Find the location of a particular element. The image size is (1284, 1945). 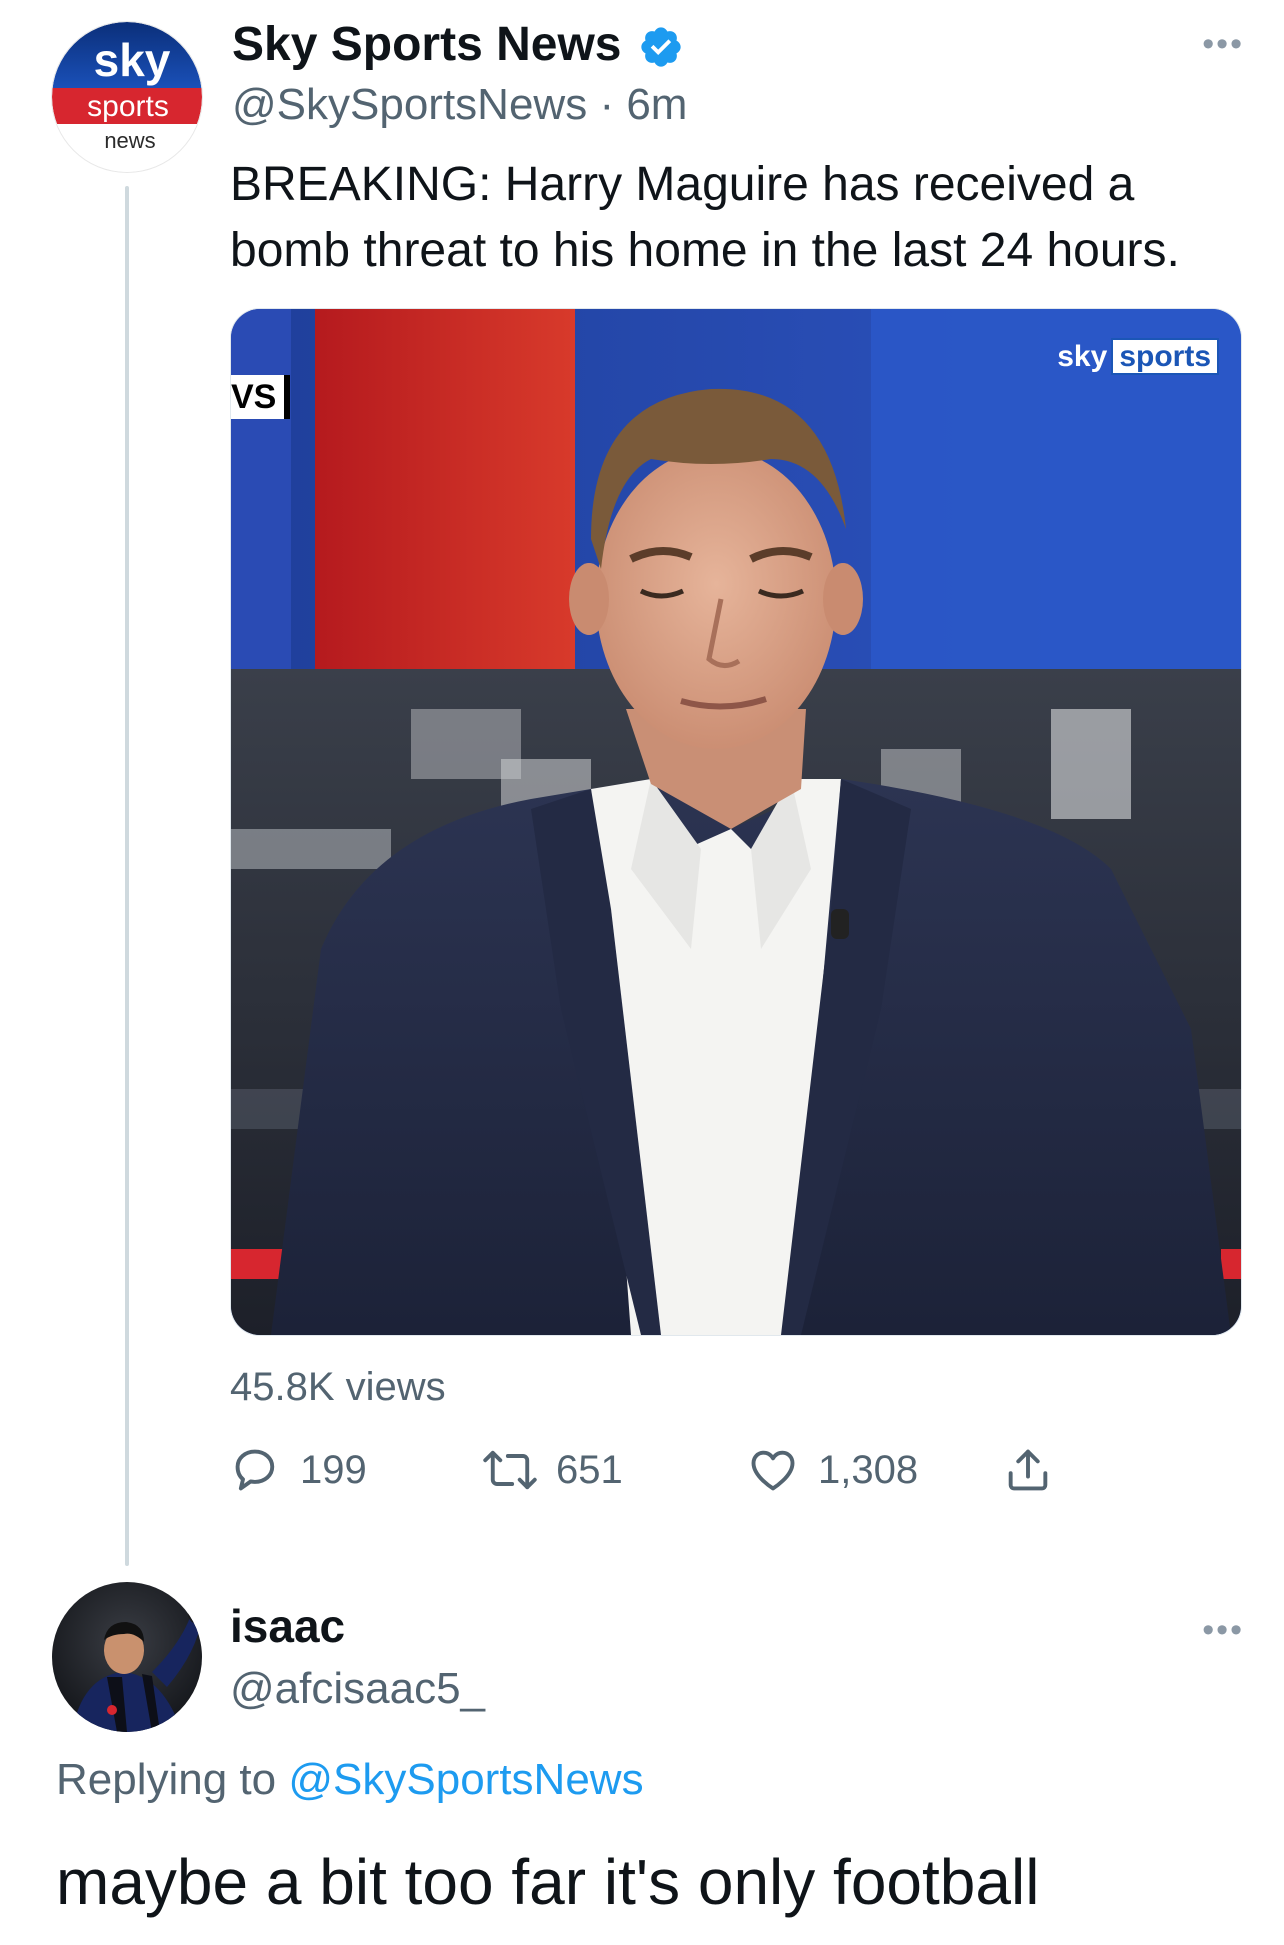

sky-sports-watermark: sky sports is located at coordinates (1138, 356).